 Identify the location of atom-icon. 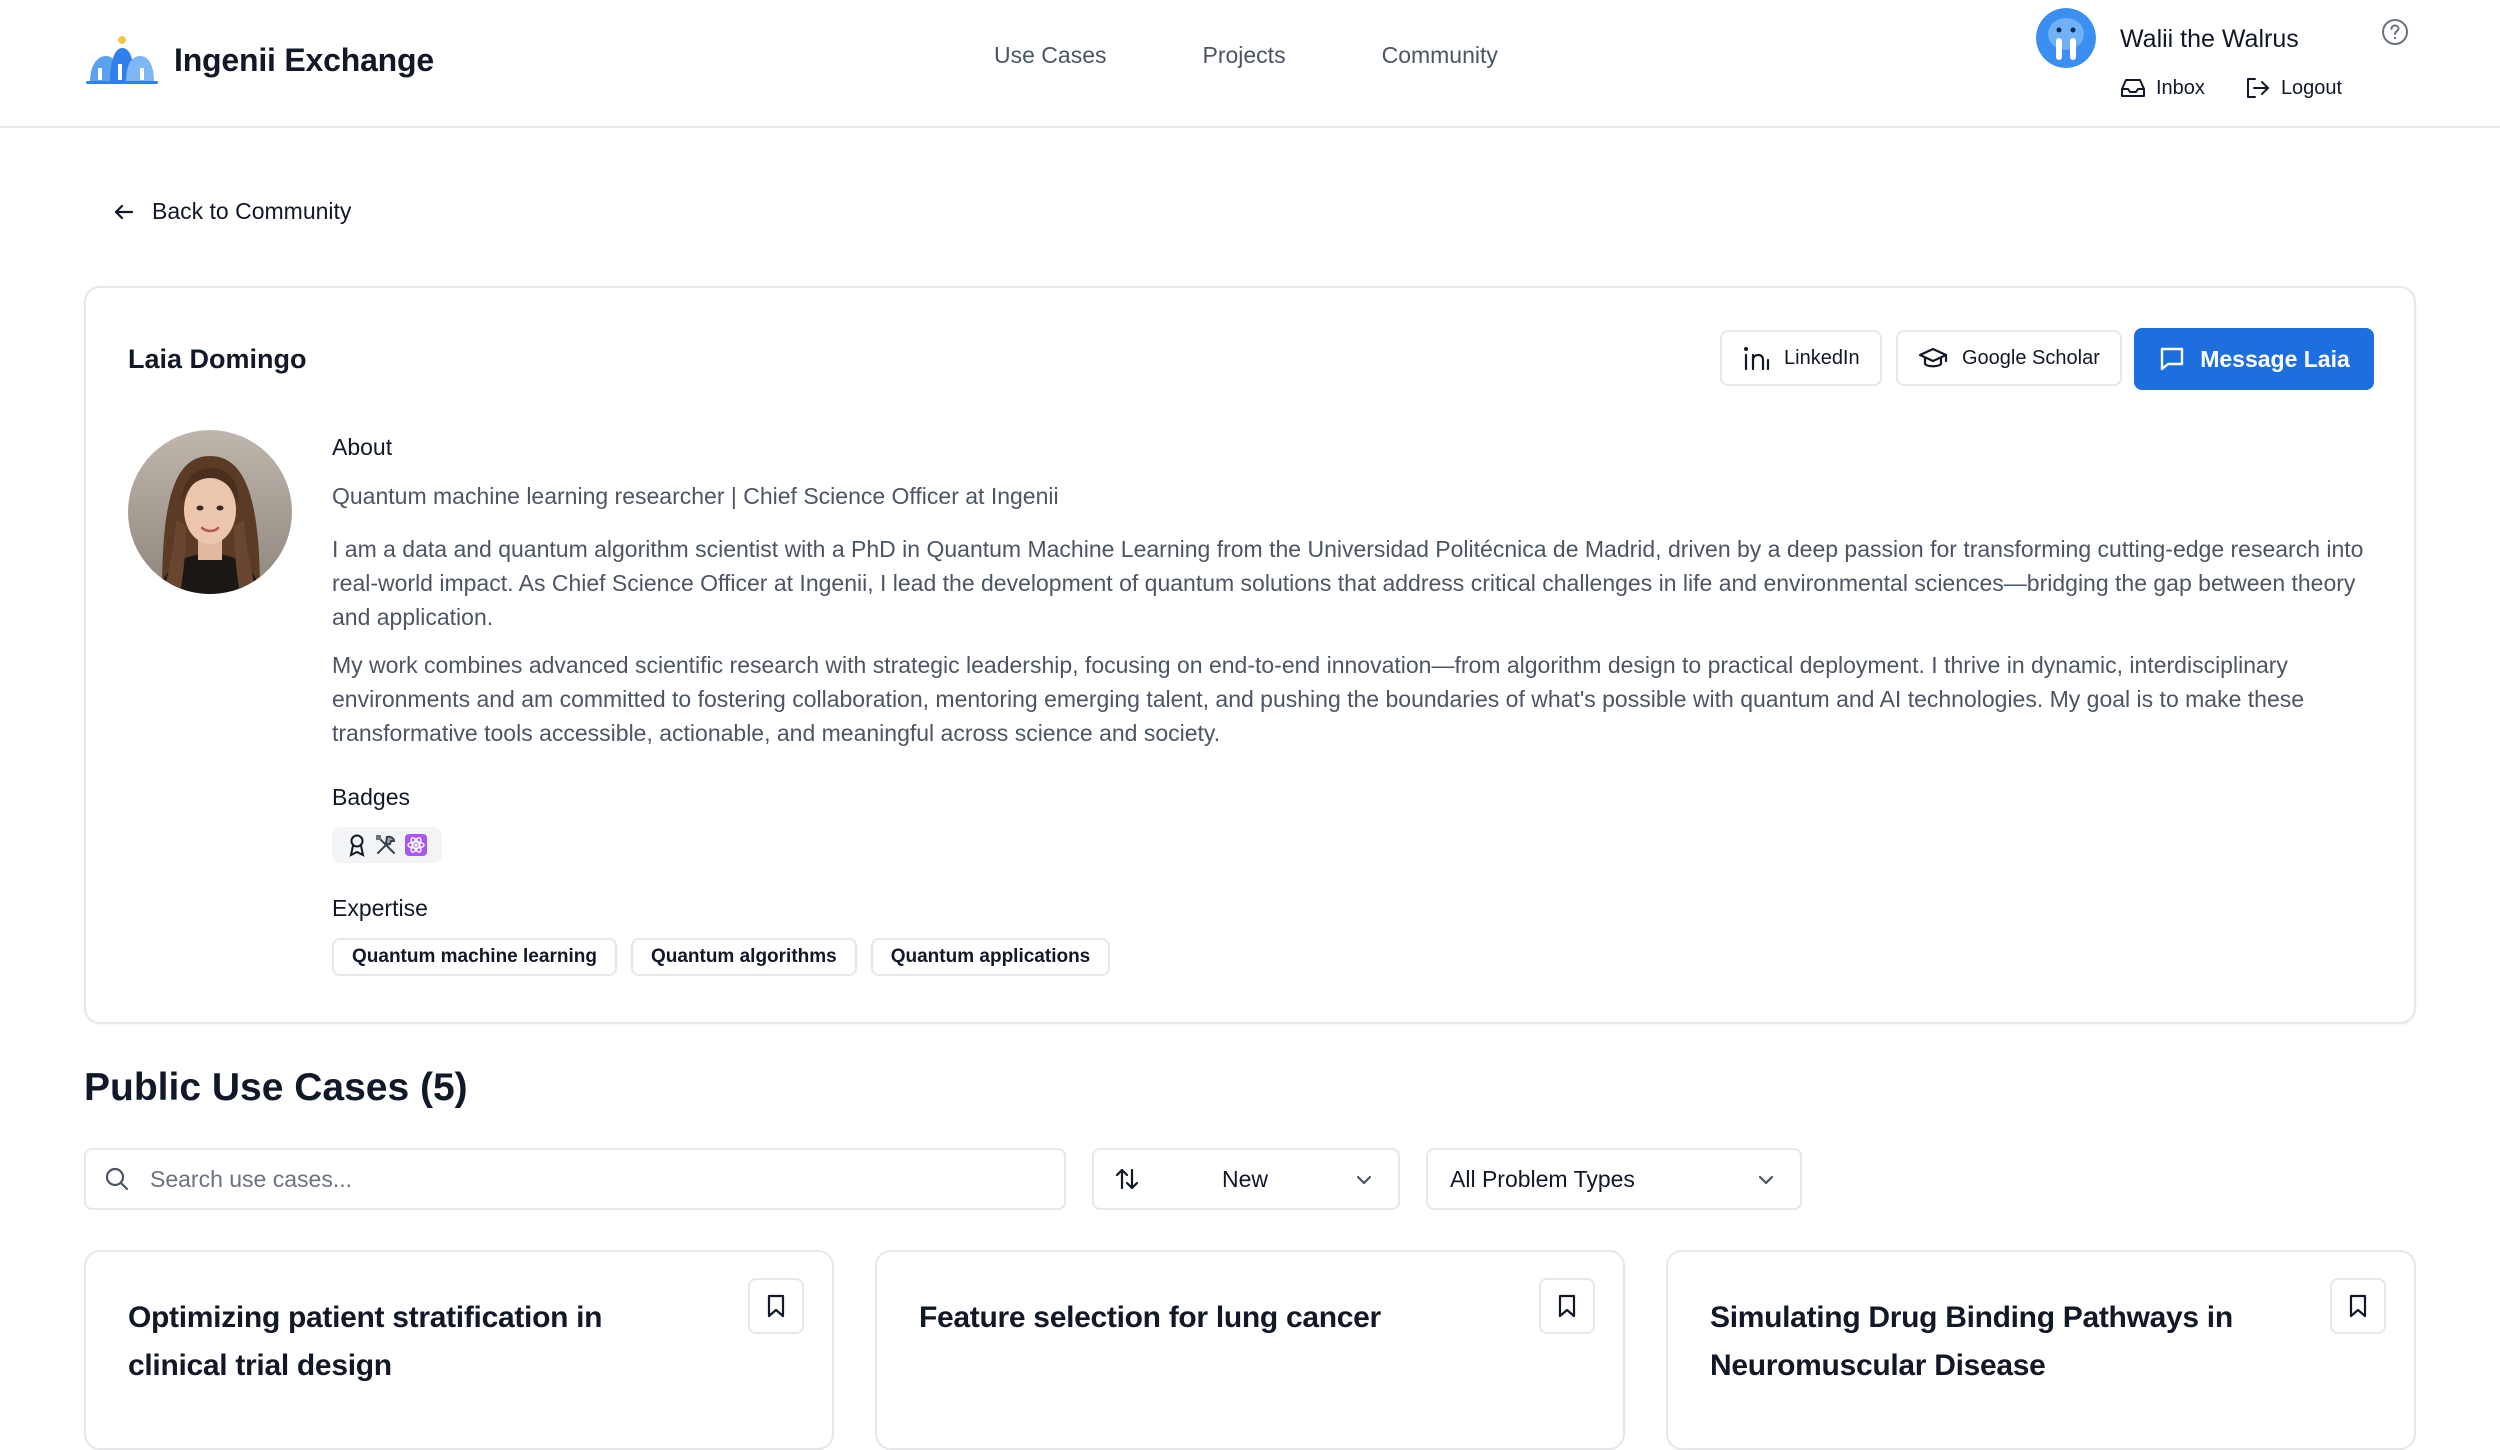
(416, 845).